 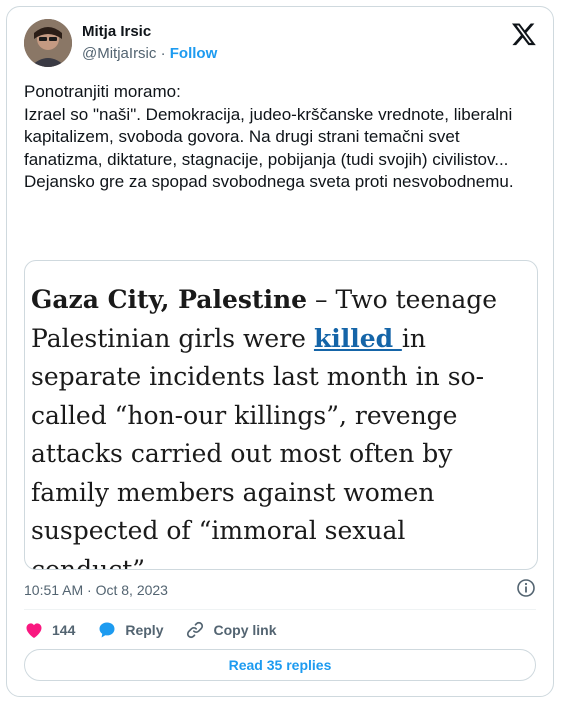 I want to click on reply-button: Reply, so click(x=130, y=630).